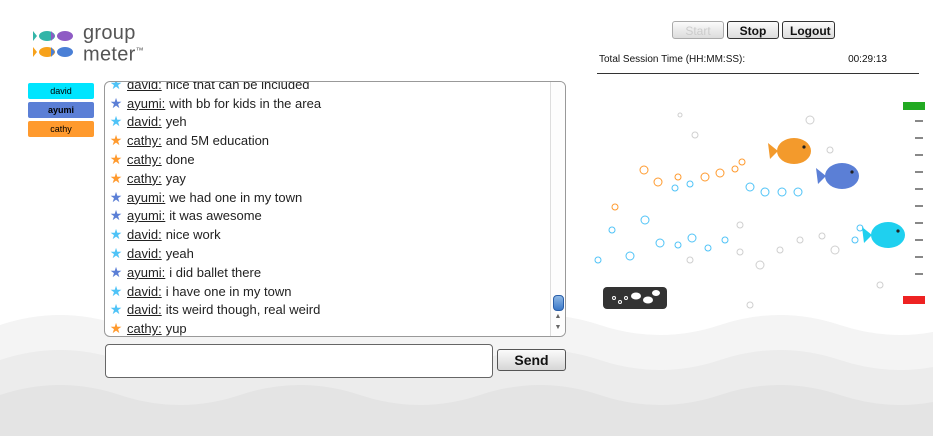 Image resolution: width=933 pixels, height=436 pixels. What do you see at coordinates (328, 216) in the screenshot?
I see `chat-message: ★ ayumi: it was awesome` at bounding box center [328, 216].